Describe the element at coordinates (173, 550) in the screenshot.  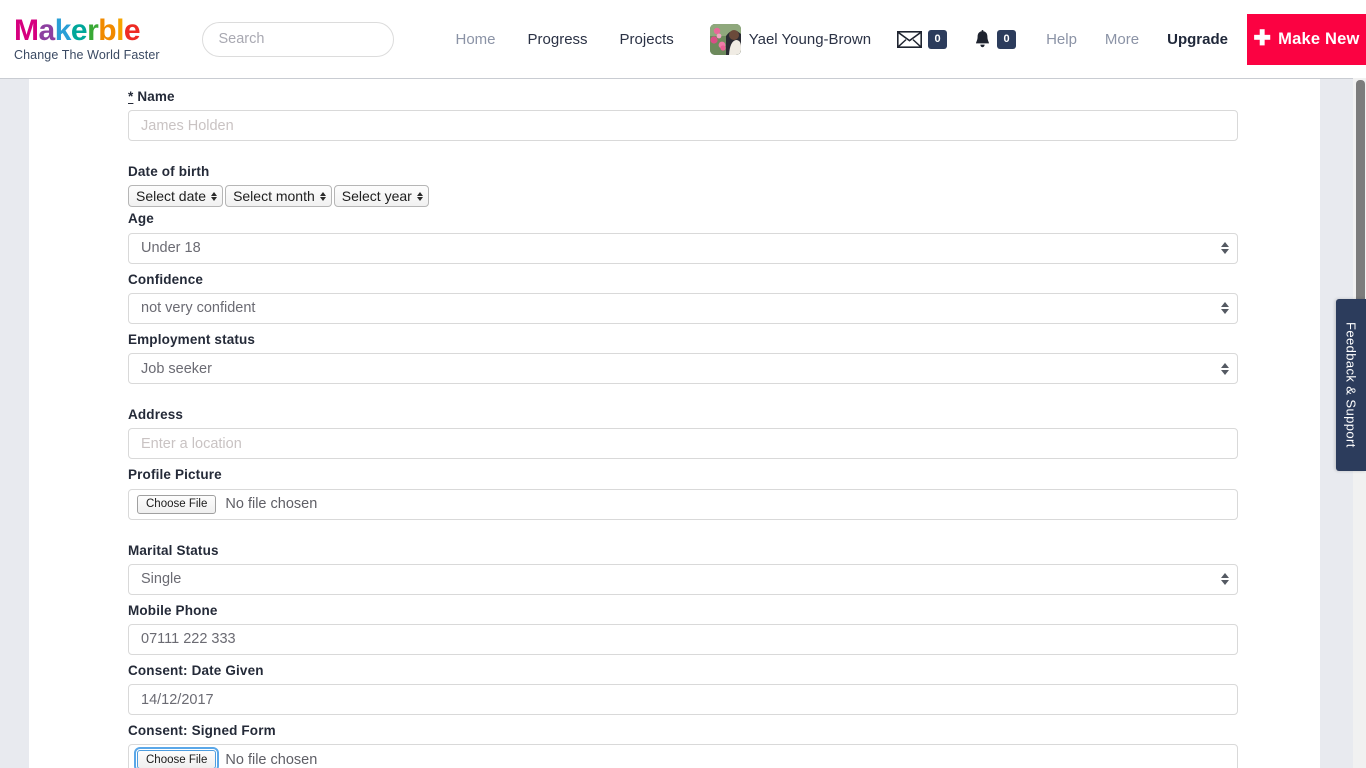
I see `marital-status-label: Marital Status` at that location.